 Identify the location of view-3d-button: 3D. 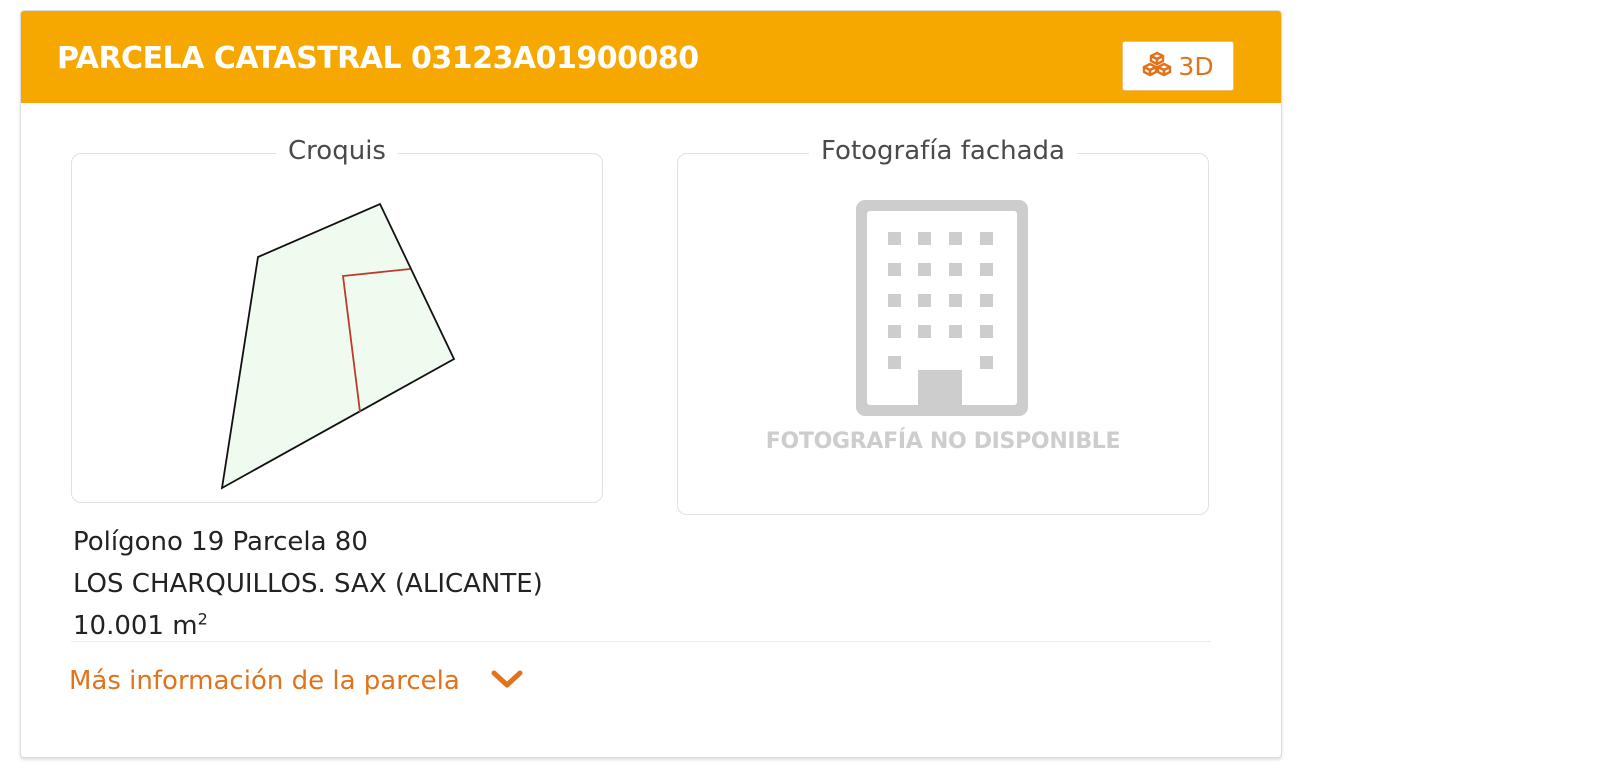
(1178, 66).